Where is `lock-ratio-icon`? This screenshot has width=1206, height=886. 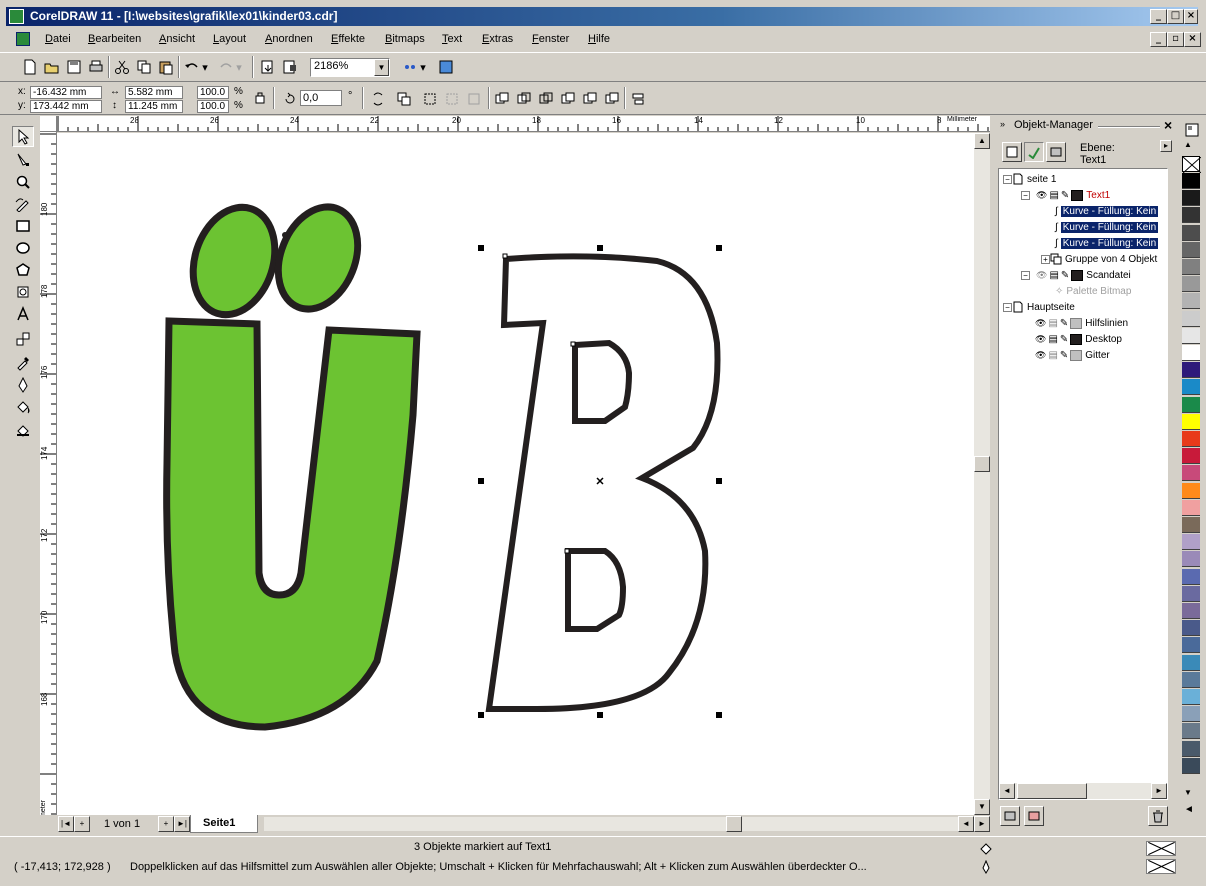
lock-ratio-icon is located at coordinates (260, 97).